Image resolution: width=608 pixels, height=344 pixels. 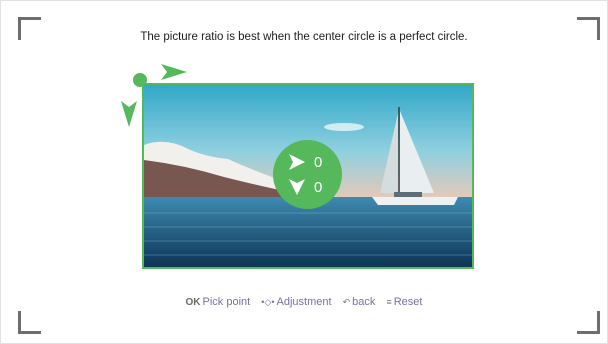 I want to click on hint-pick-point-label: Pick point, so click(x=226, y=302).